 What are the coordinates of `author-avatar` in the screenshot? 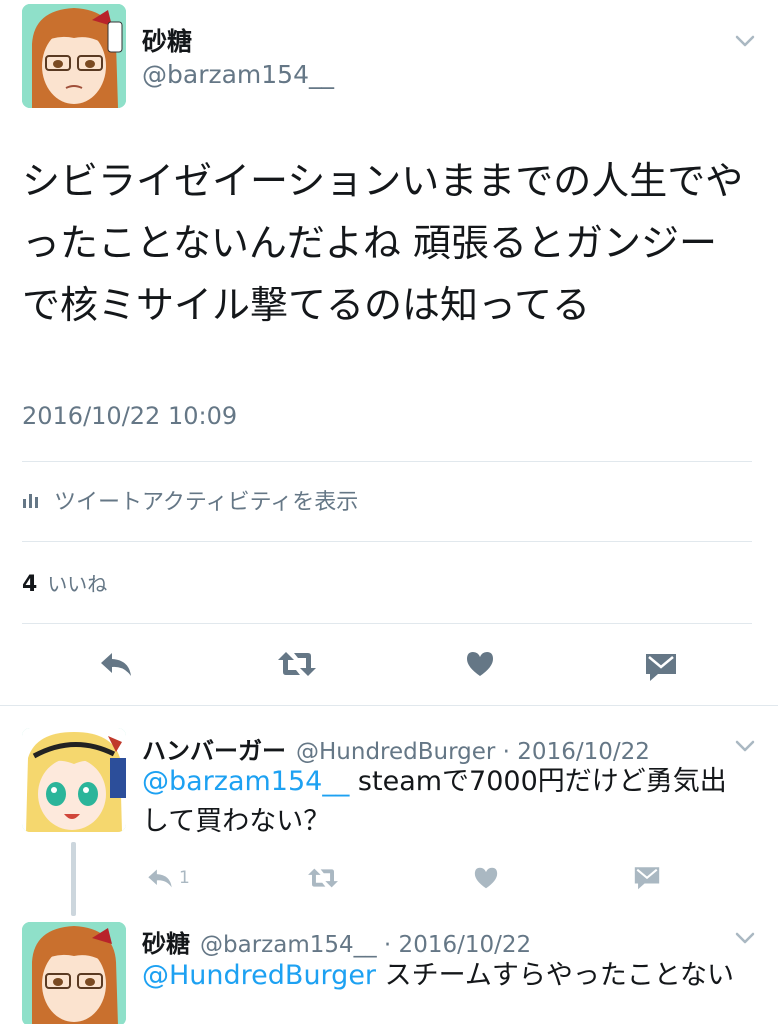 It's located at (74, 56).